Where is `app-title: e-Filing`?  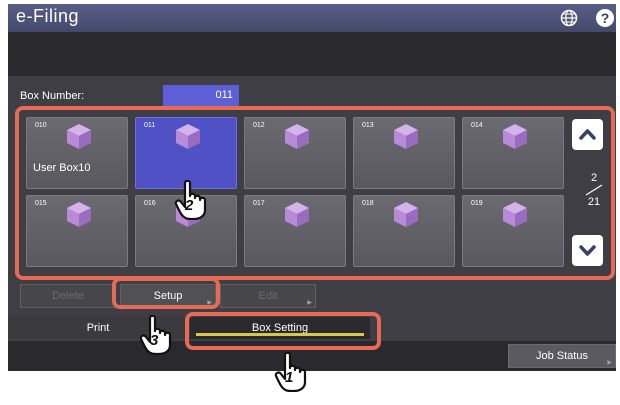
app-title: e-Filing is located at coordinates (48, 16).